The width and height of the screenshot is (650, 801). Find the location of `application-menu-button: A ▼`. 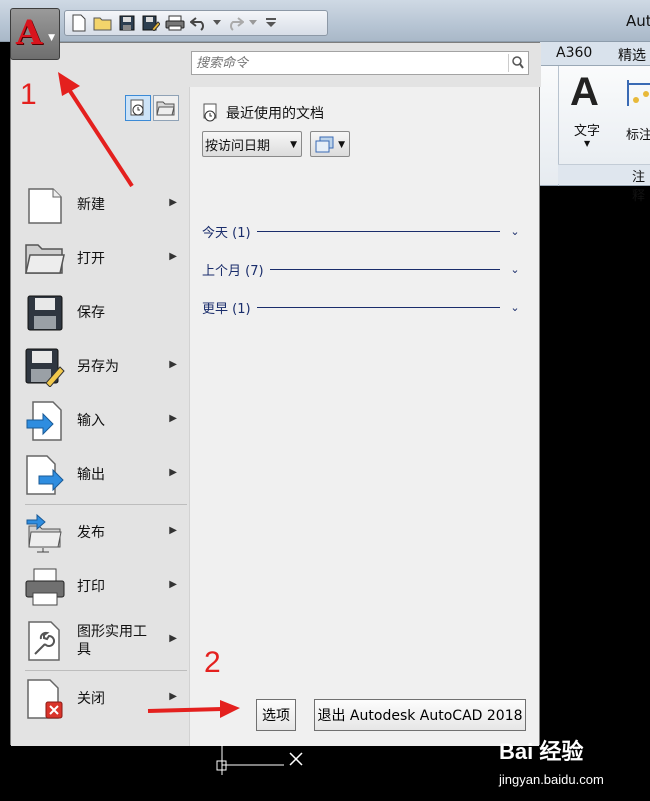

application-menu-button: A ▼ is located at coordinates (35, 34).